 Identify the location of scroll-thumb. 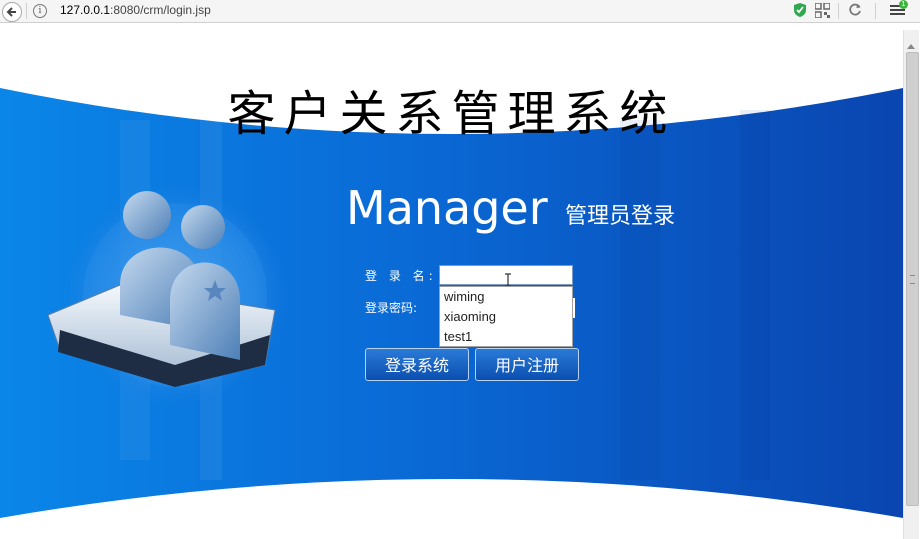
(912, 279).